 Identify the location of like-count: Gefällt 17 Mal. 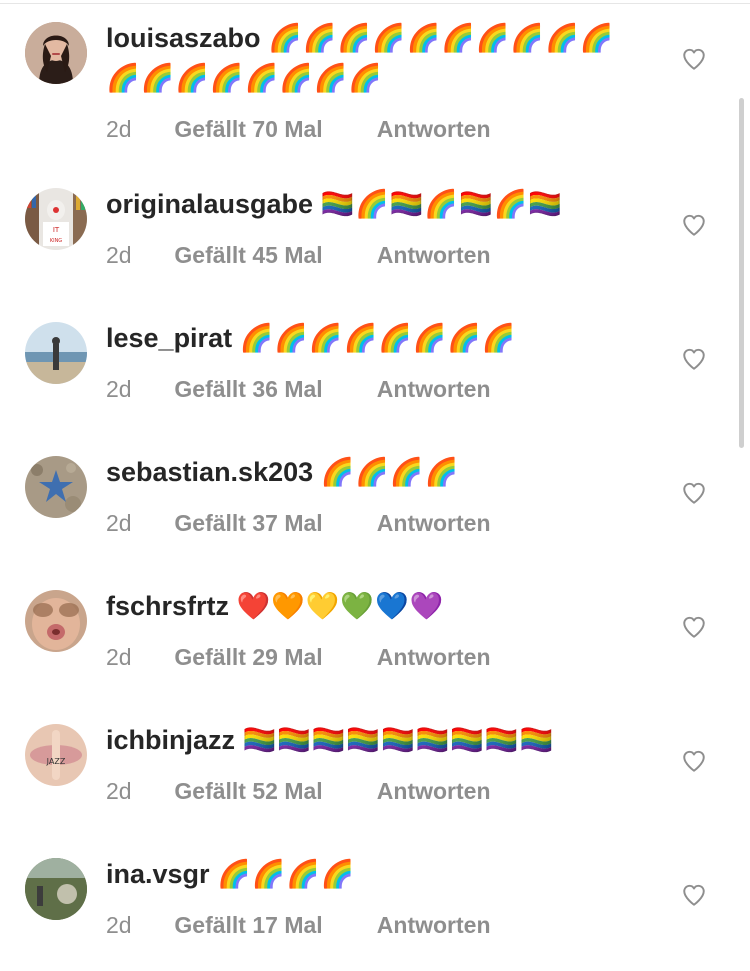
(272, 925).